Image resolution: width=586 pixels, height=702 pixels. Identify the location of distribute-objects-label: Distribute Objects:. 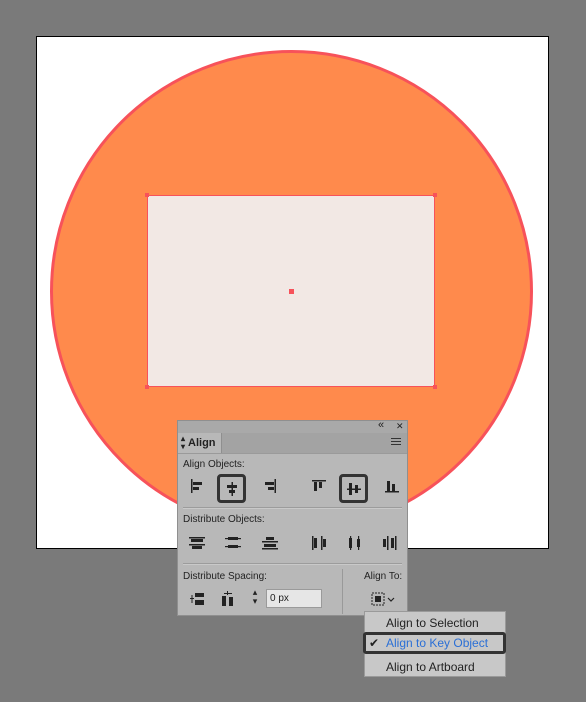
(224, 519).